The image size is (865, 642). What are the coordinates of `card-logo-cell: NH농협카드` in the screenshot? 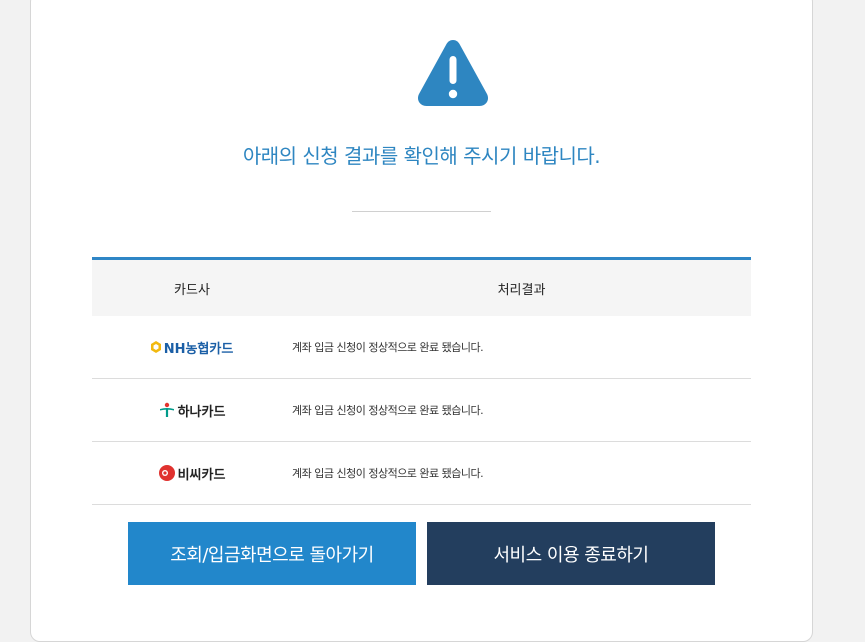 It's located at (192, 347).